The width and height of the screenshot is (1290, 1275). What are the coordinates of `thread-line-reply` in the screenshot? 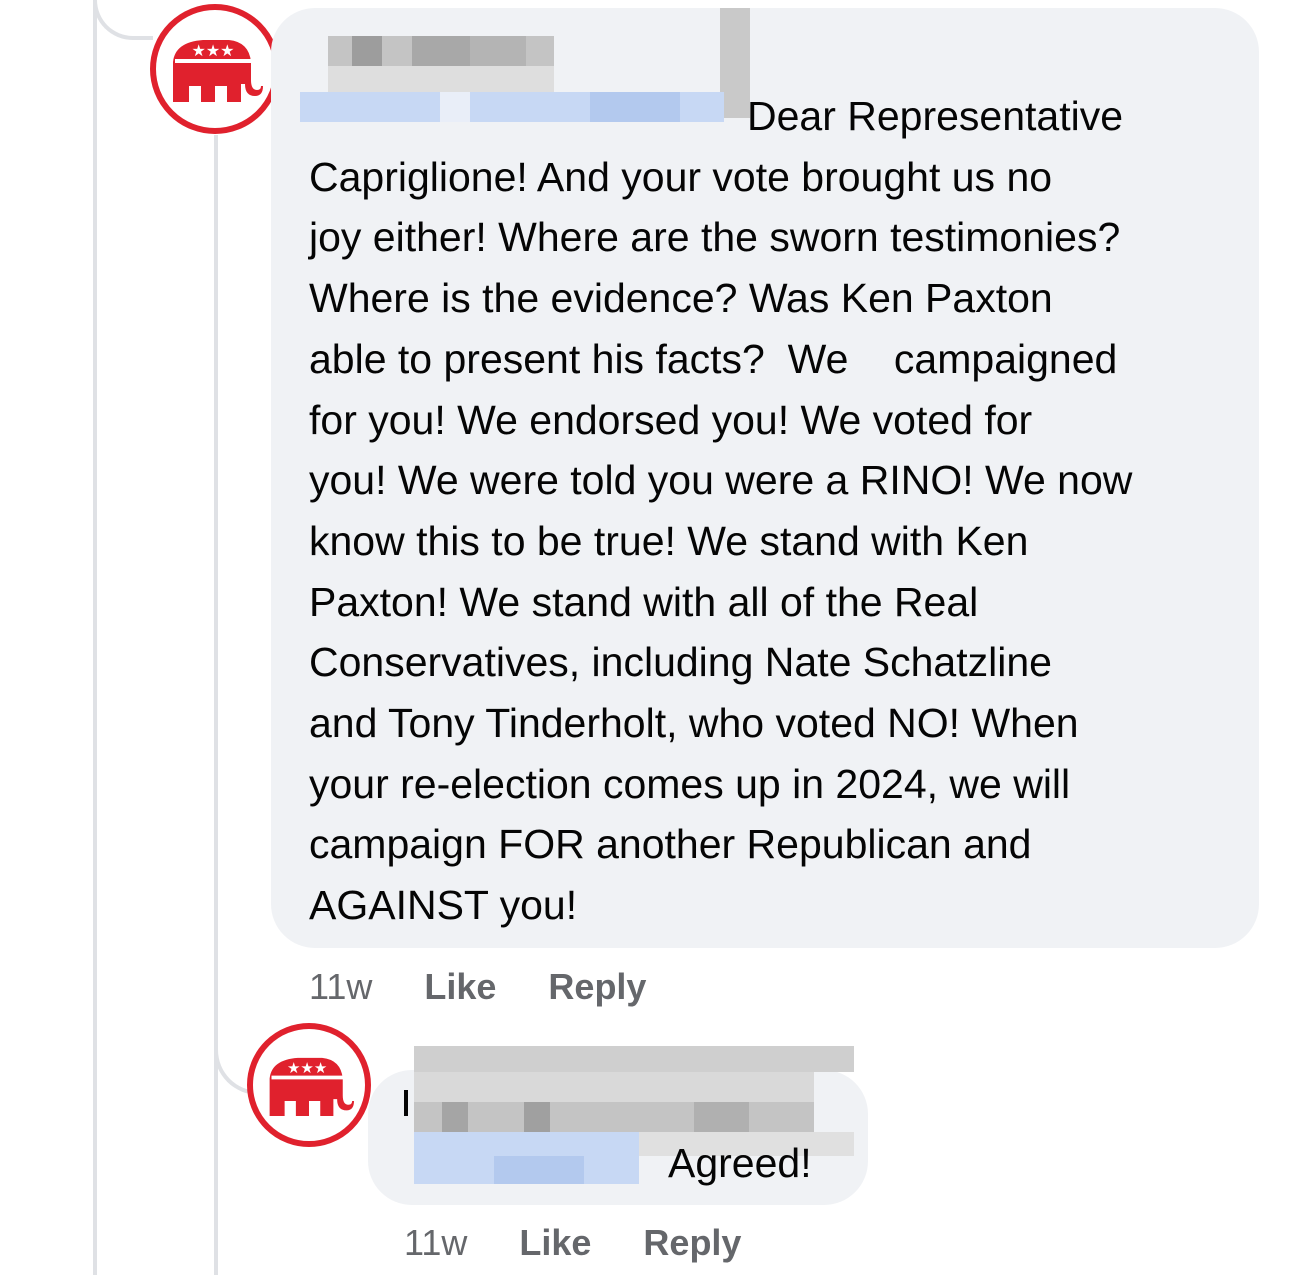 It's located at (216, 705).